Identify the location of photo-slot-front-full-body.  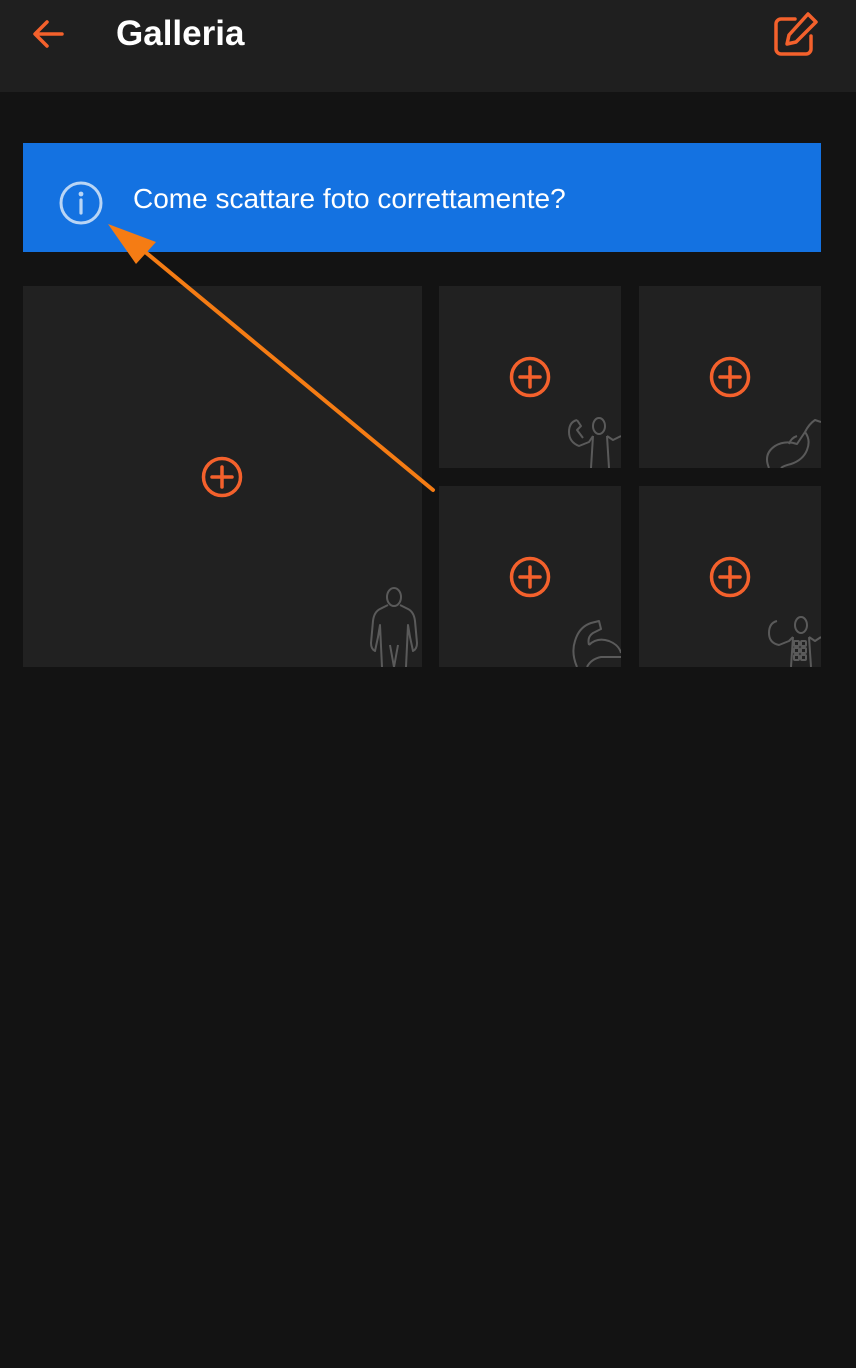
(222, 476).